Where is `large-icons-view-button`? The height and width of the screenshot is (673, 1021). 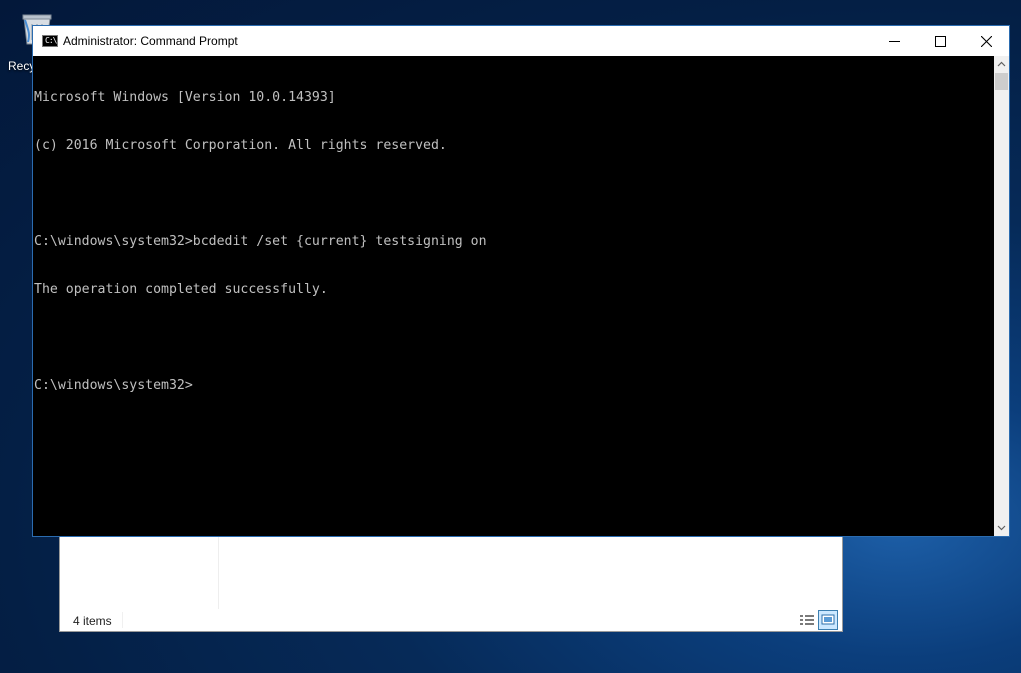
large-icons-view-button is located at coordinates (828, 620).